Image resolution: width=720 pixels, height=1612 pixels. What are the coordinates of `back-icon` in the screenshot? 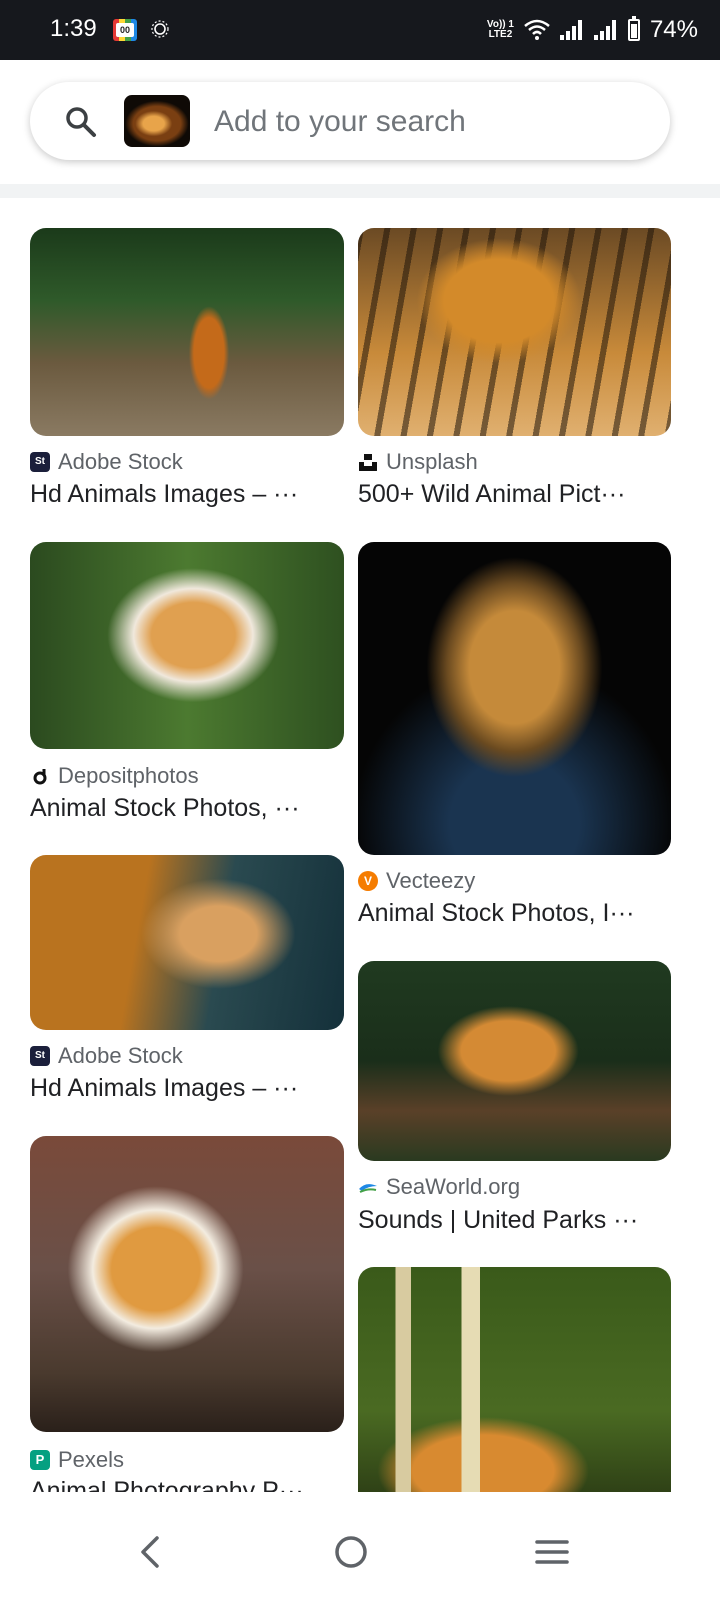 It's located at (150, 1552).